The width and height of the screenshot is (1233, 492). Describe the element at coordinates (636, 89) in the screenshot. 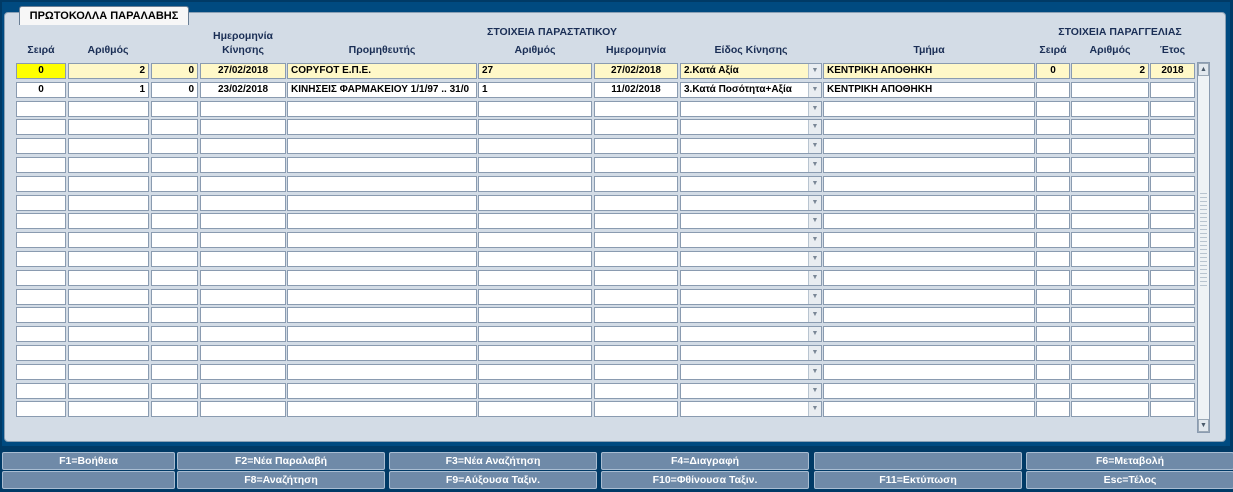

I see `cell-doc-hmerominia: 11/02/2018` at that location.